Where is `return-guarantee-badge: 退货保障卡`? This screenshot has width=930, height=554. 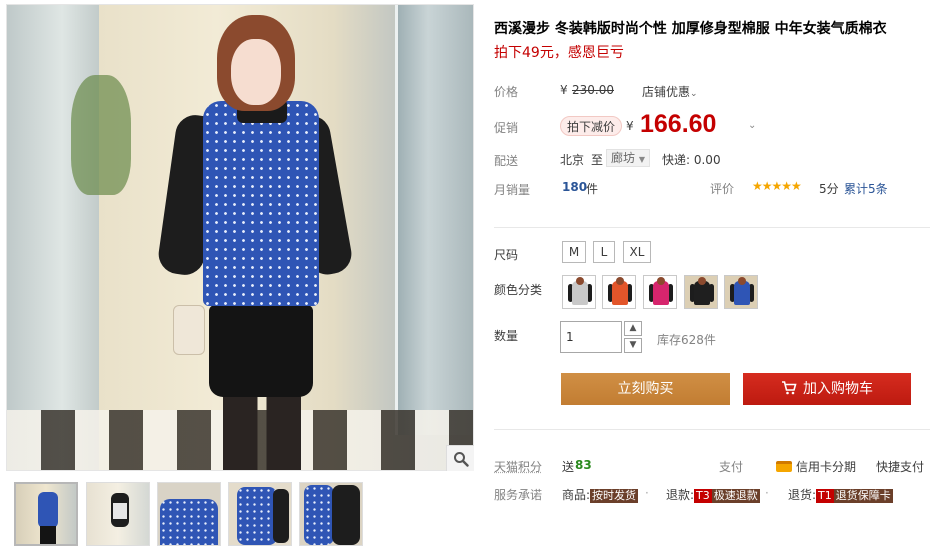 return-guarantee-badge: 退货保障卡 is located at coordinates (863, 496).